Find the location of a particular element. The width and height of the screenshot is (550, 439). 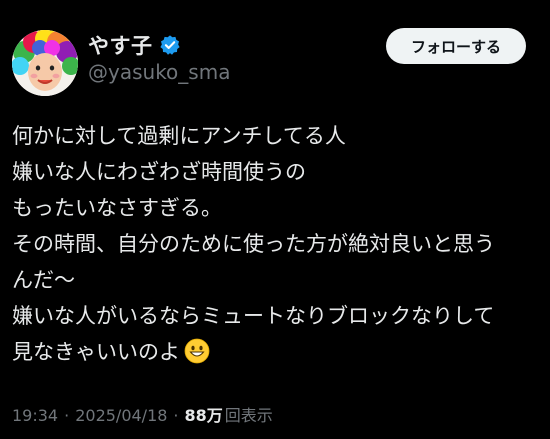

post-date: 2025/04/18 is located at coordinates (121, 415).